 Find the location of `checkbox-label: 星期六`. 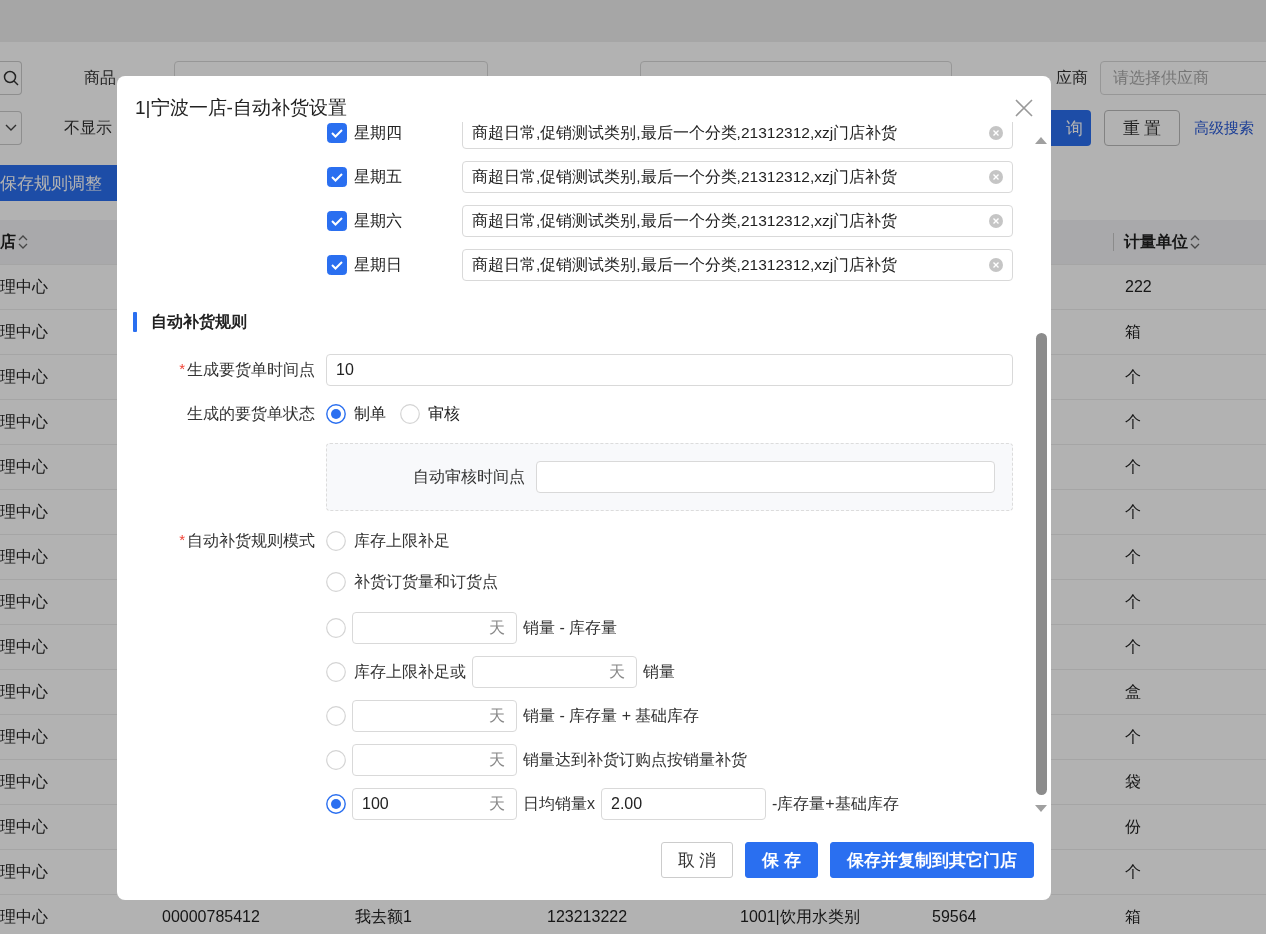

checkbox-label: 星期六 is located at coordinates (378, 220).